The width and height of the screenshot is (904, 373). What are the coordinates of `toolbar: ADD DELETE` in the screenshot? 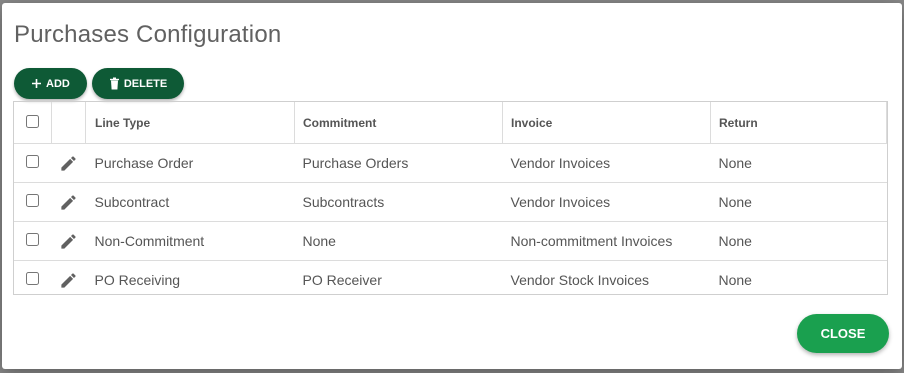 It's located at (99, 83).